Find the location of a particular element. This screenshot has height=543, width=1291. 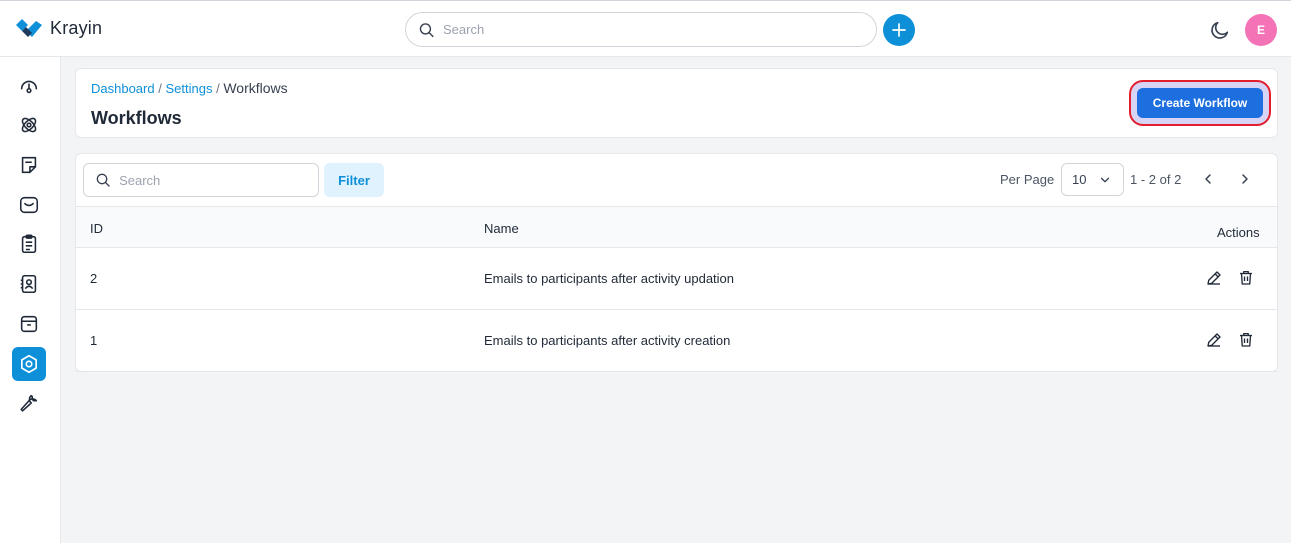

previous-page-button is located at coordinates (1208, 179).